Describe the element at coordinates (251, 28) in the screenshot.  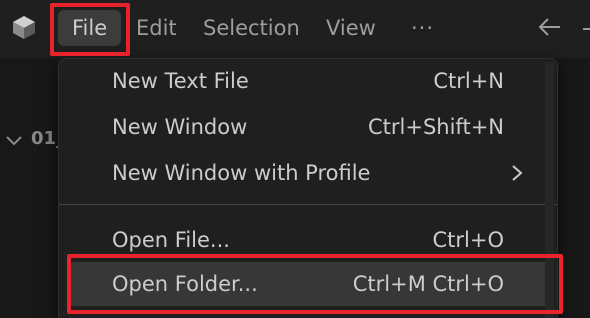
I see `menu-selection: Selection` at that location.